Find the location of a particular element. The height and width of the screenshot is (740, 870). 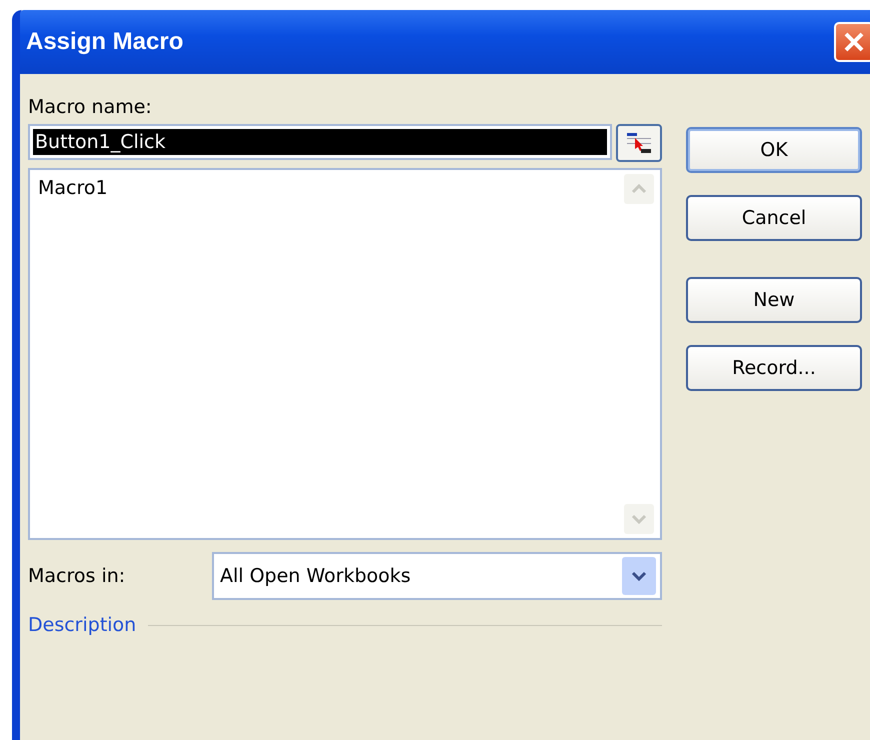

field-label: Macros in: is located at coordinates (77, 576).